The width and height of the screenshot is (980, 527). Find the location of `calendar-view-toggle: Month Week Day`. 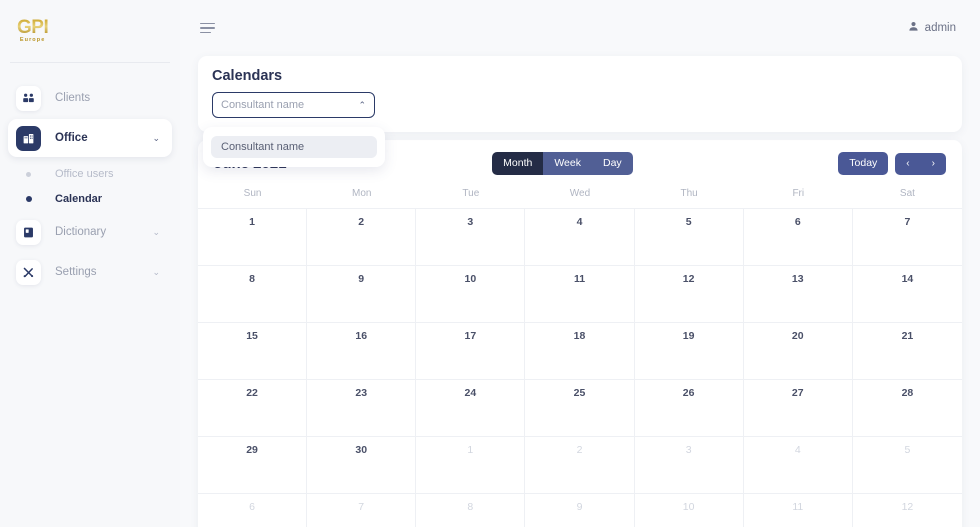

calendar-view-toggle: Month Week Day is located at coordinates (562, 163).